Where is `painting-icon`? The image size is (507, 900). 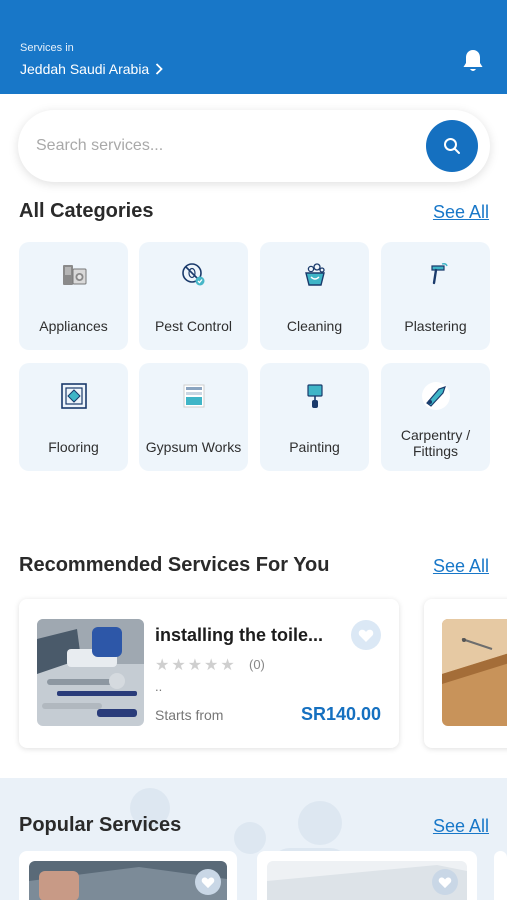
painting-icon is located at coordinates (315, 396).